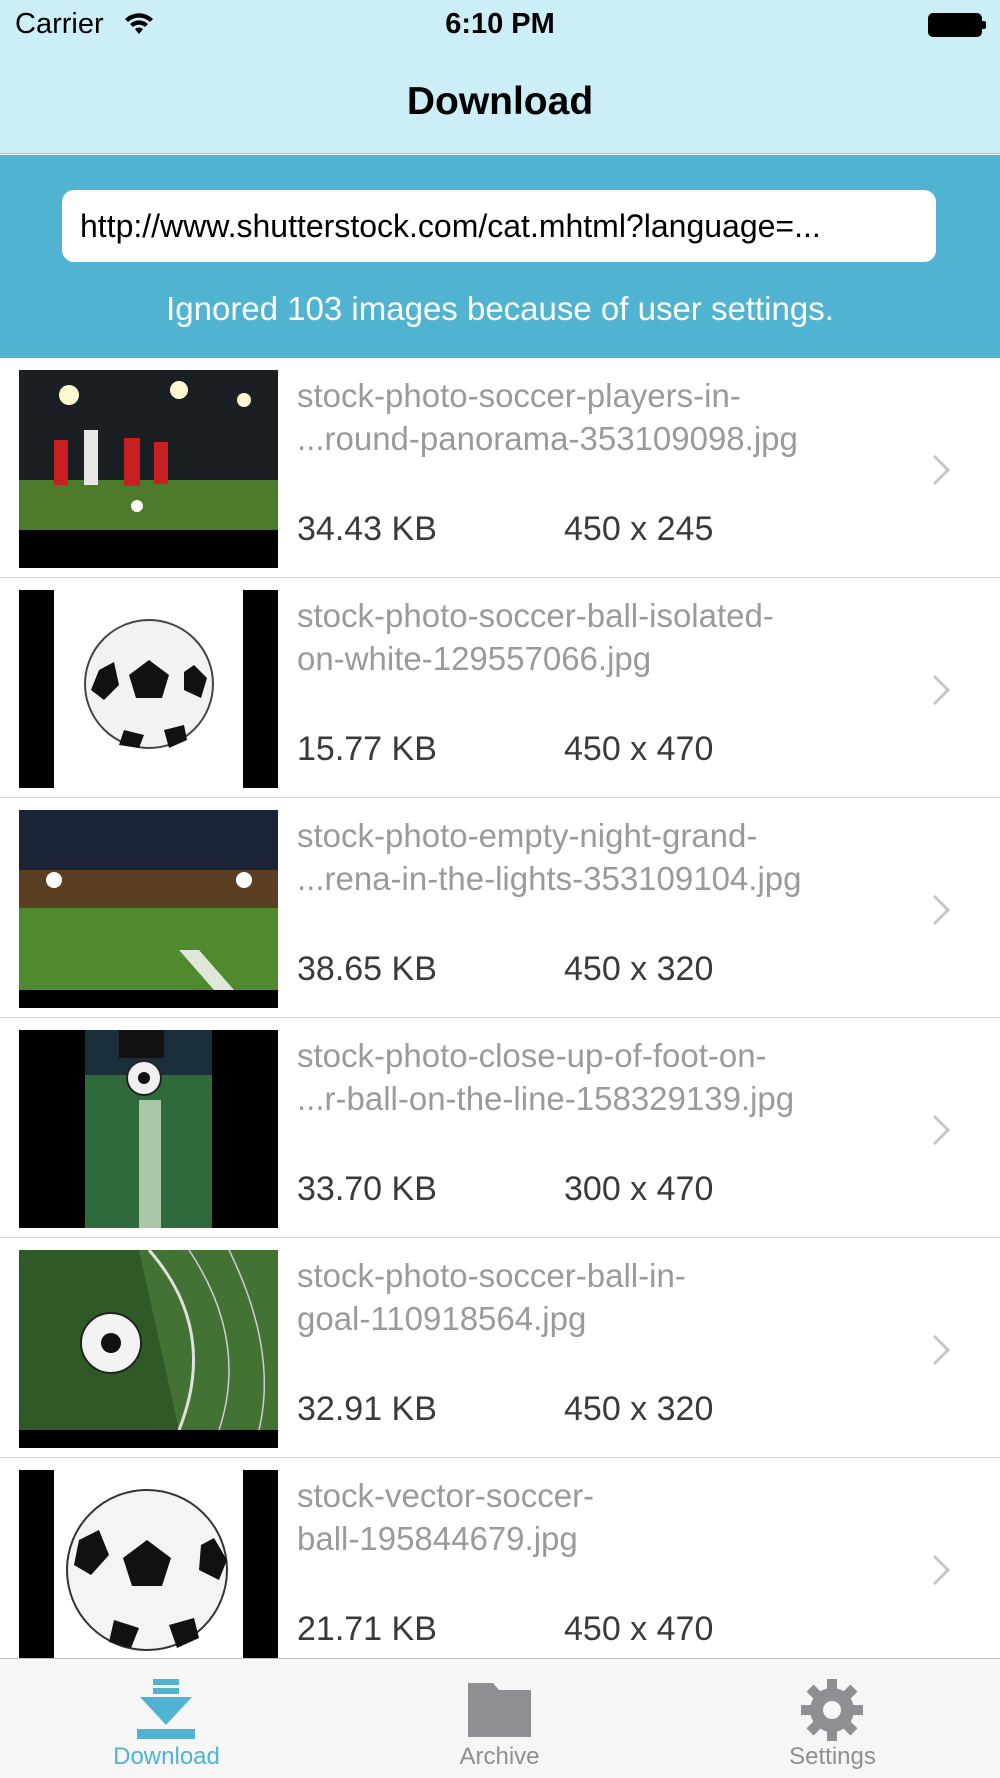 The height and width of the screenshot is (1778, 1000). I want to click on battery-icon, so click(957, 25).